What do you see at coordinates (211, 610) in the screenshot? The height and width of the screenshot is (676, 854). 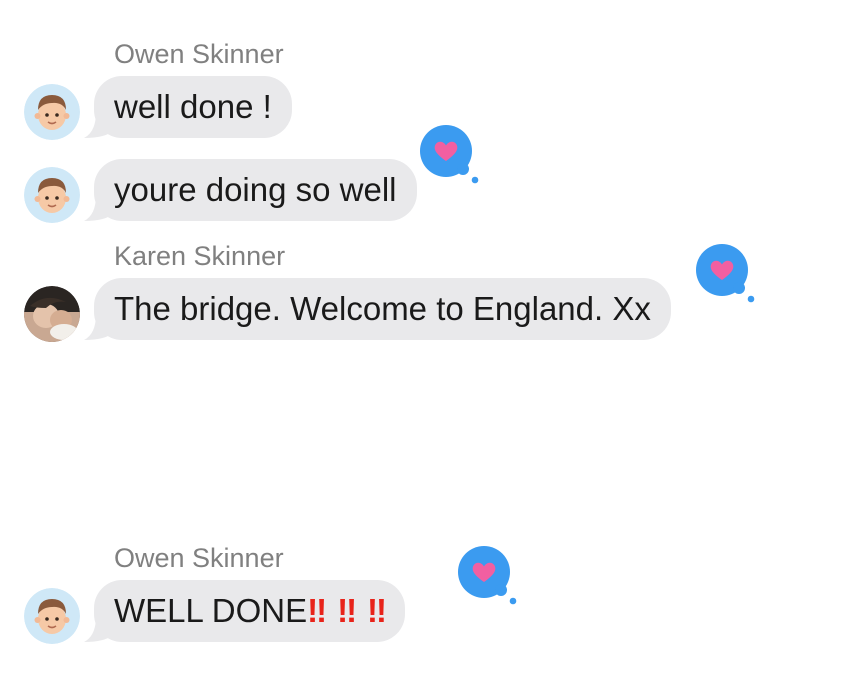 I see `message-text: WELL DONE` at bounding box center [211, 610].